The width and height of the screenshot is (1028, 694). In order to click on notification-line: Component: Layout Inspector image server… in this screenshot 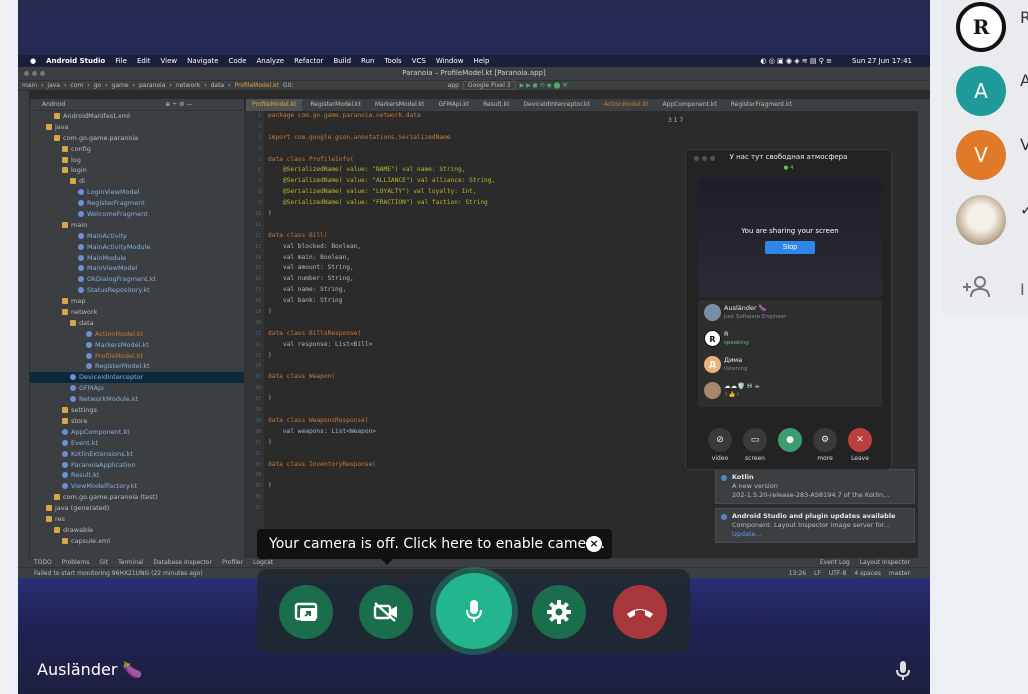, I will do `click(811, 525)`.